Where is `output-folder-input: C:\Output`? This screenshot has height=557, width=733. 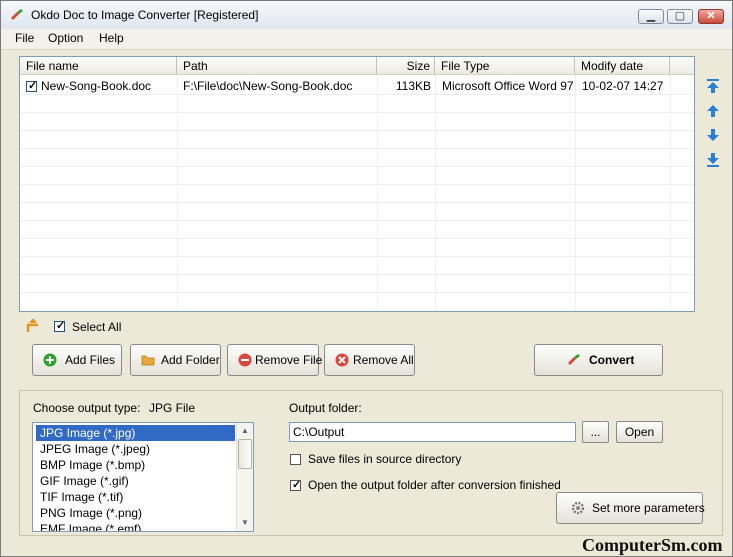
output-folder-input: C:\Output is located at coordinates (432, 432).